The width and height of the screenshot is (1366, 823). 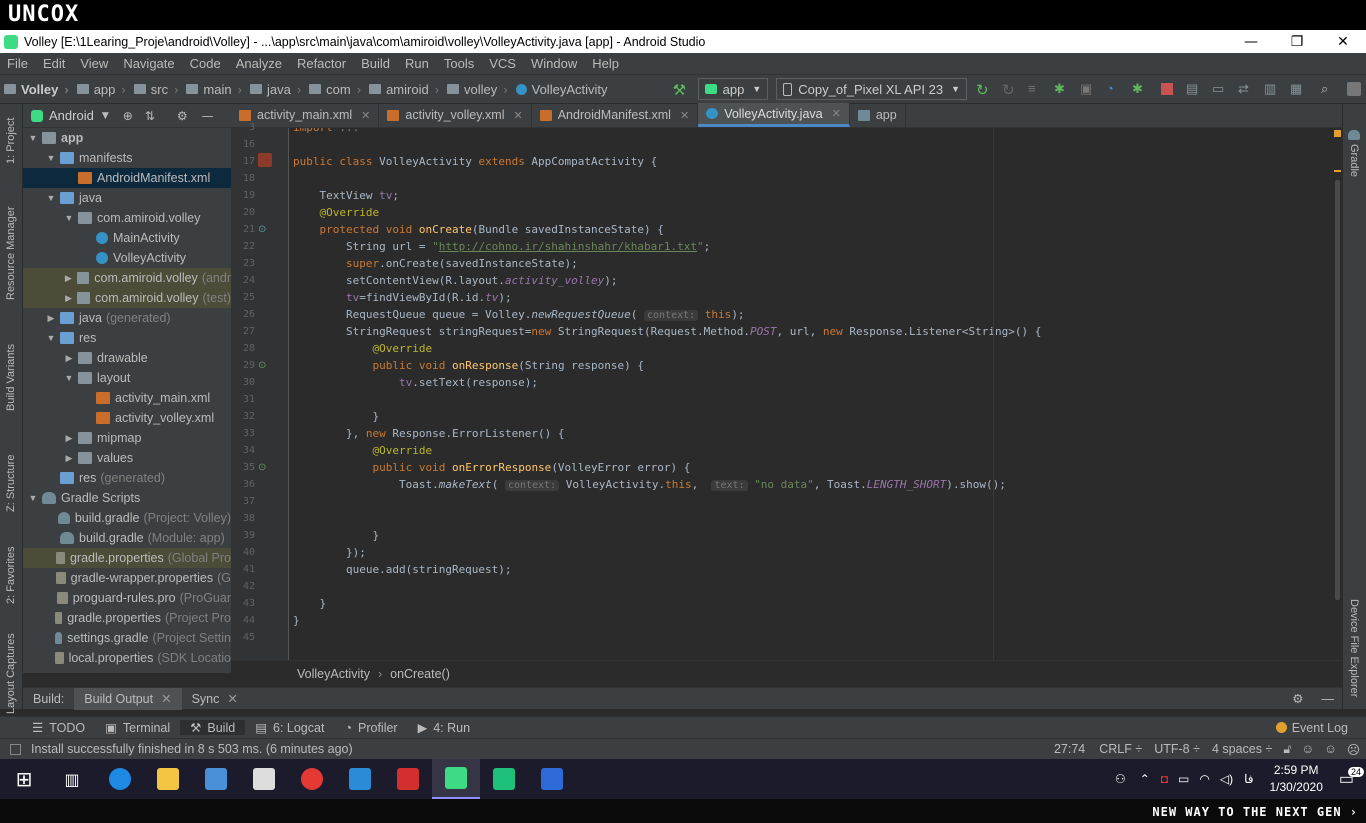 I want to click on editor-scrollbar, so click(x=1337, y=394).